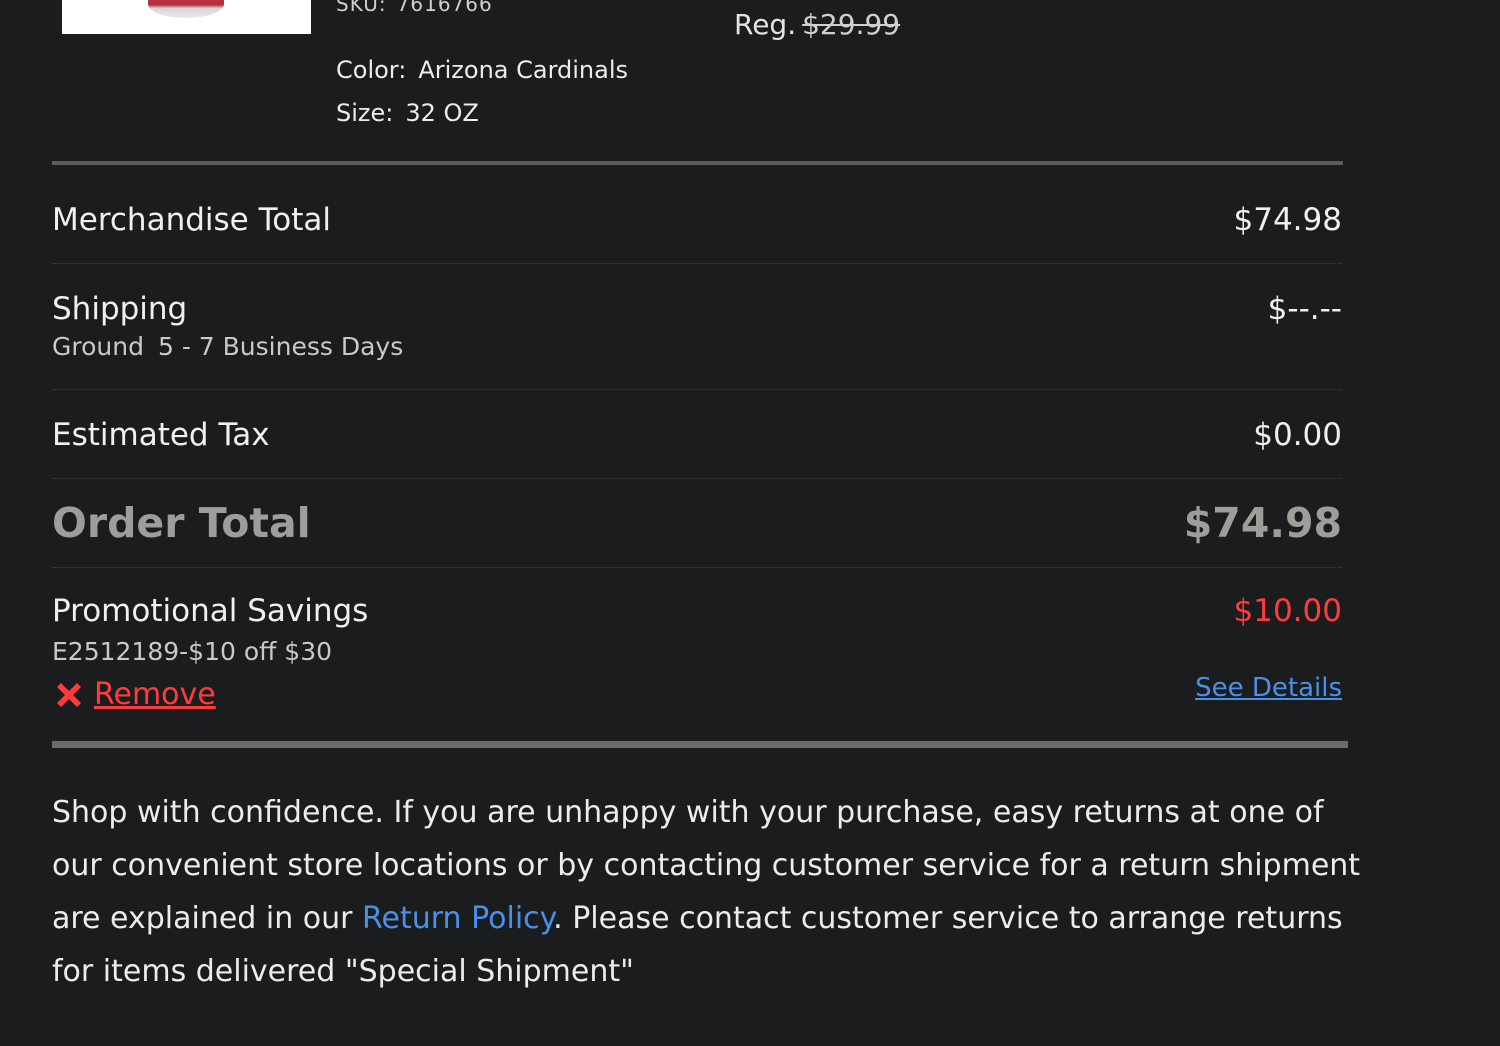 The height and width of the screenshot is (1046, 1500). Describe the element at coordinates (851, 24) in the screenshot. I see `reg-price-value: $29.99` at that location.